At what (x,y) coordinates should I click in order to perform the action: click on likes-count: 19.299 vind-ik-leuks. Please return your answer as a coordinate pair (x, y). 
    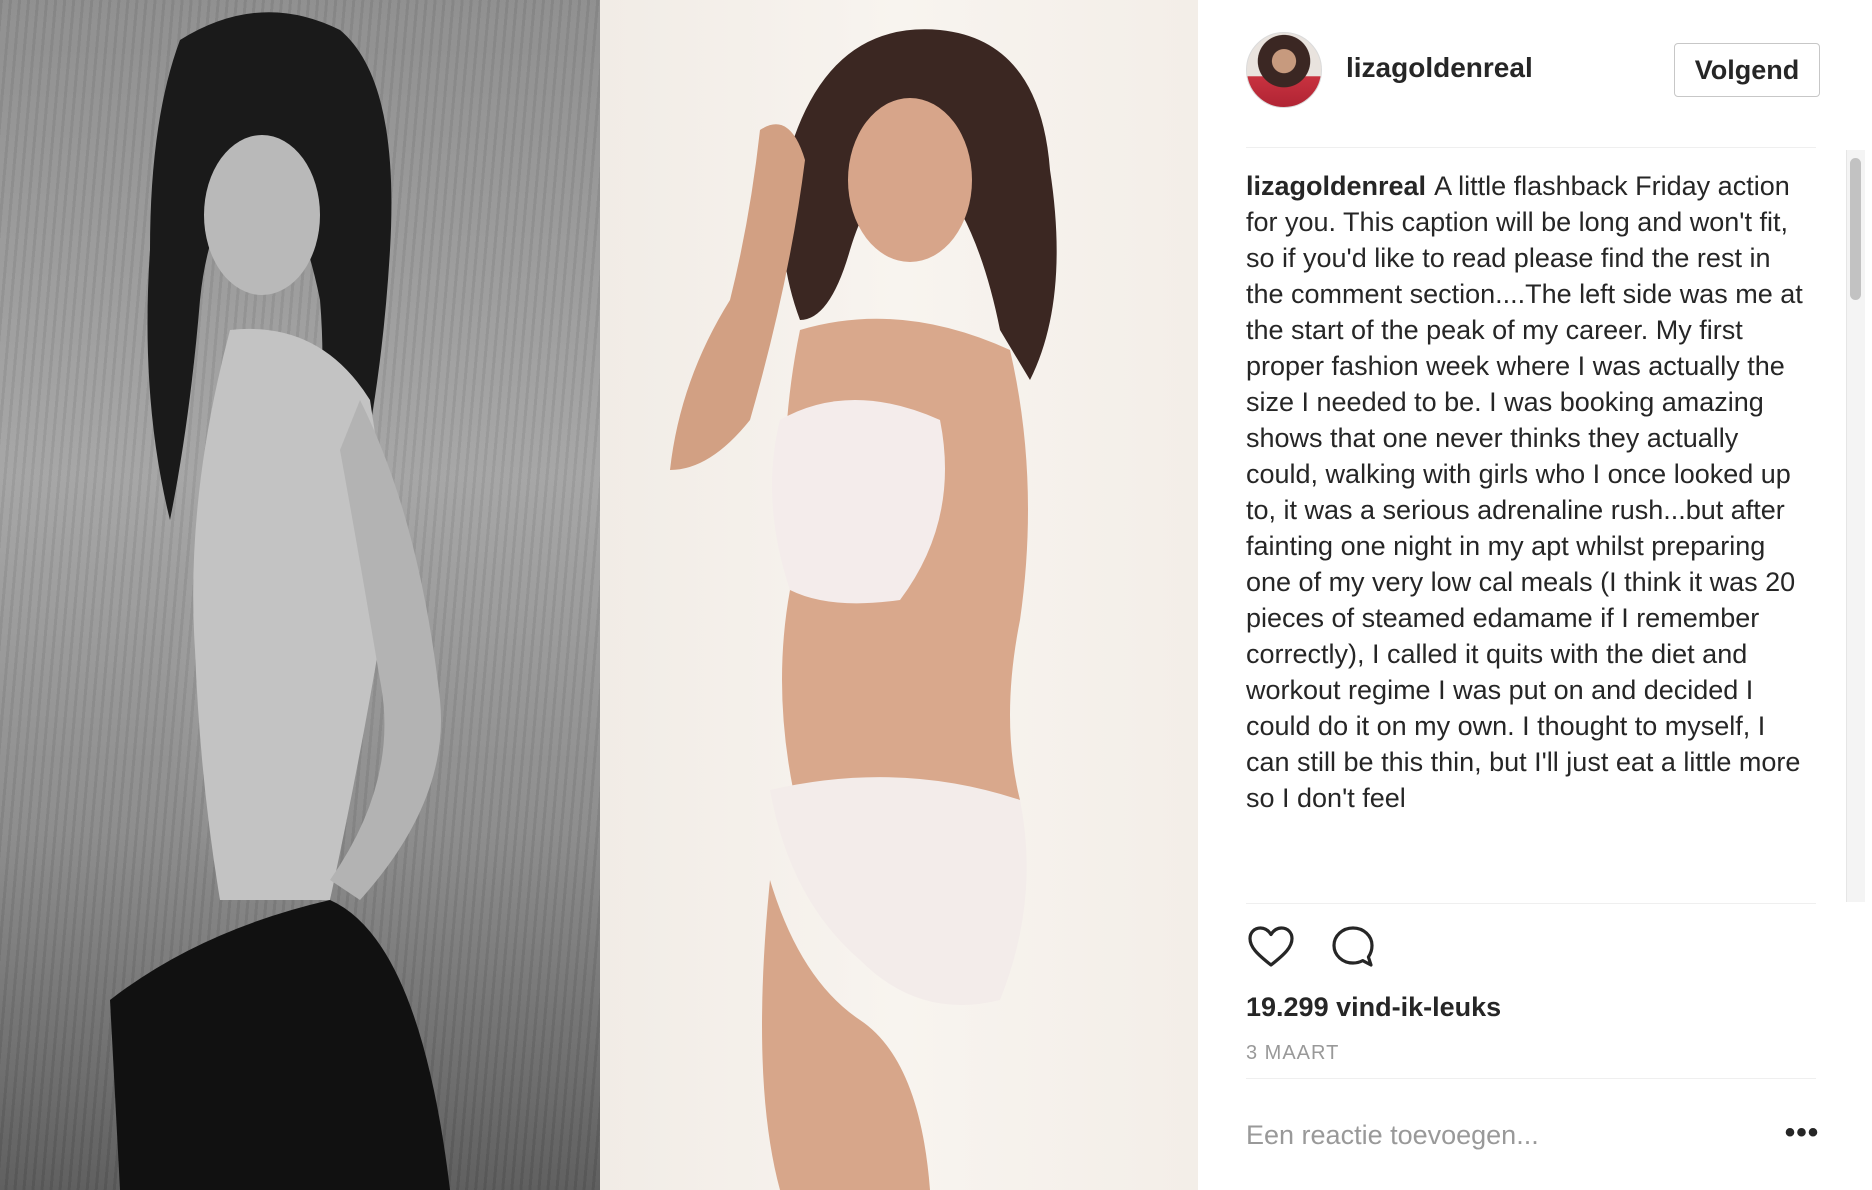
    Looking at the image, I should click on (1373, 1007).